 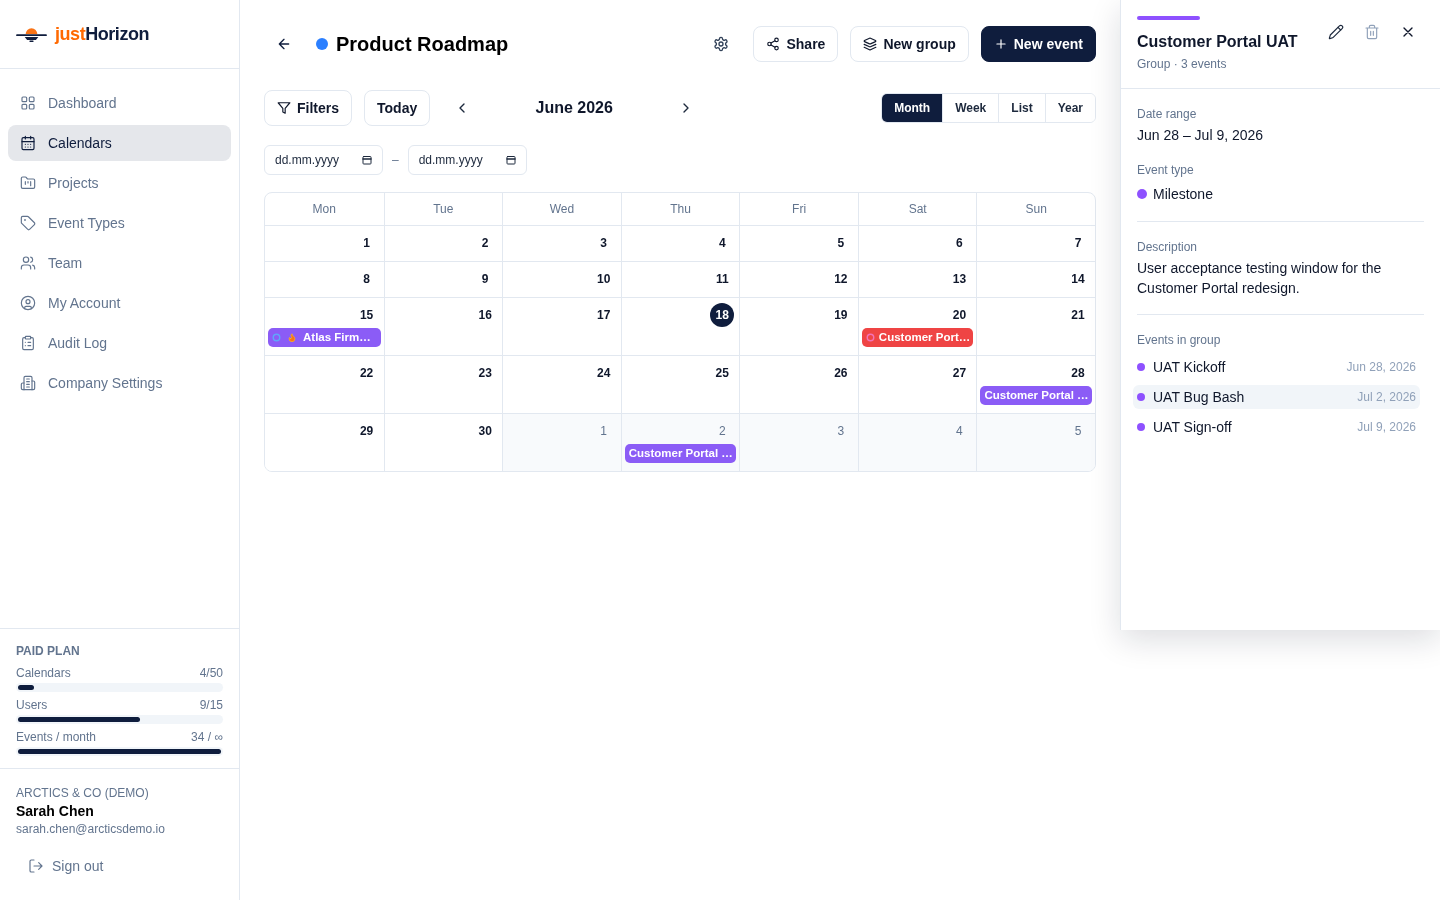 What do you see at coordinates (366, 373) in the screenshot?
I see `day-number: 22` at bounding box center [366, 373].